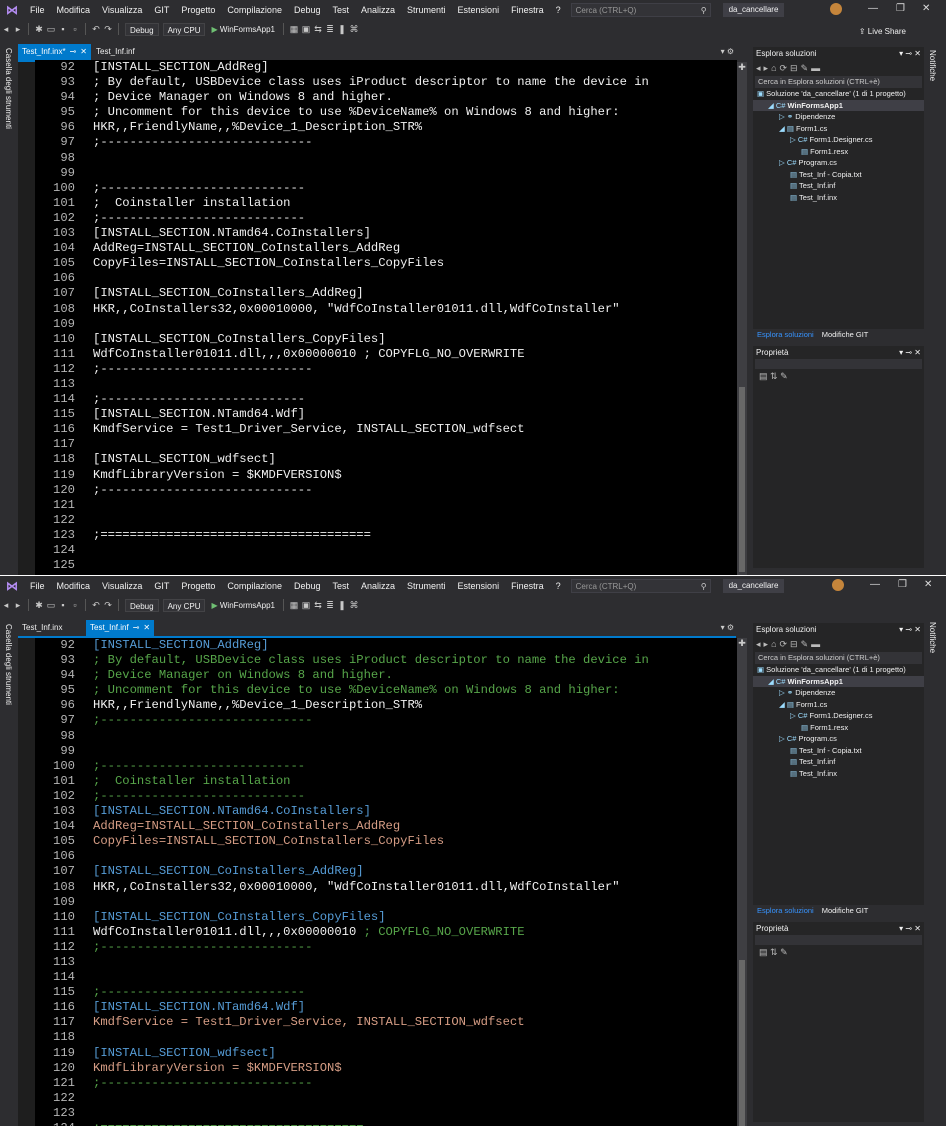  I want to click on tree-item: ▤ Form1.resx, so click(838, 152).